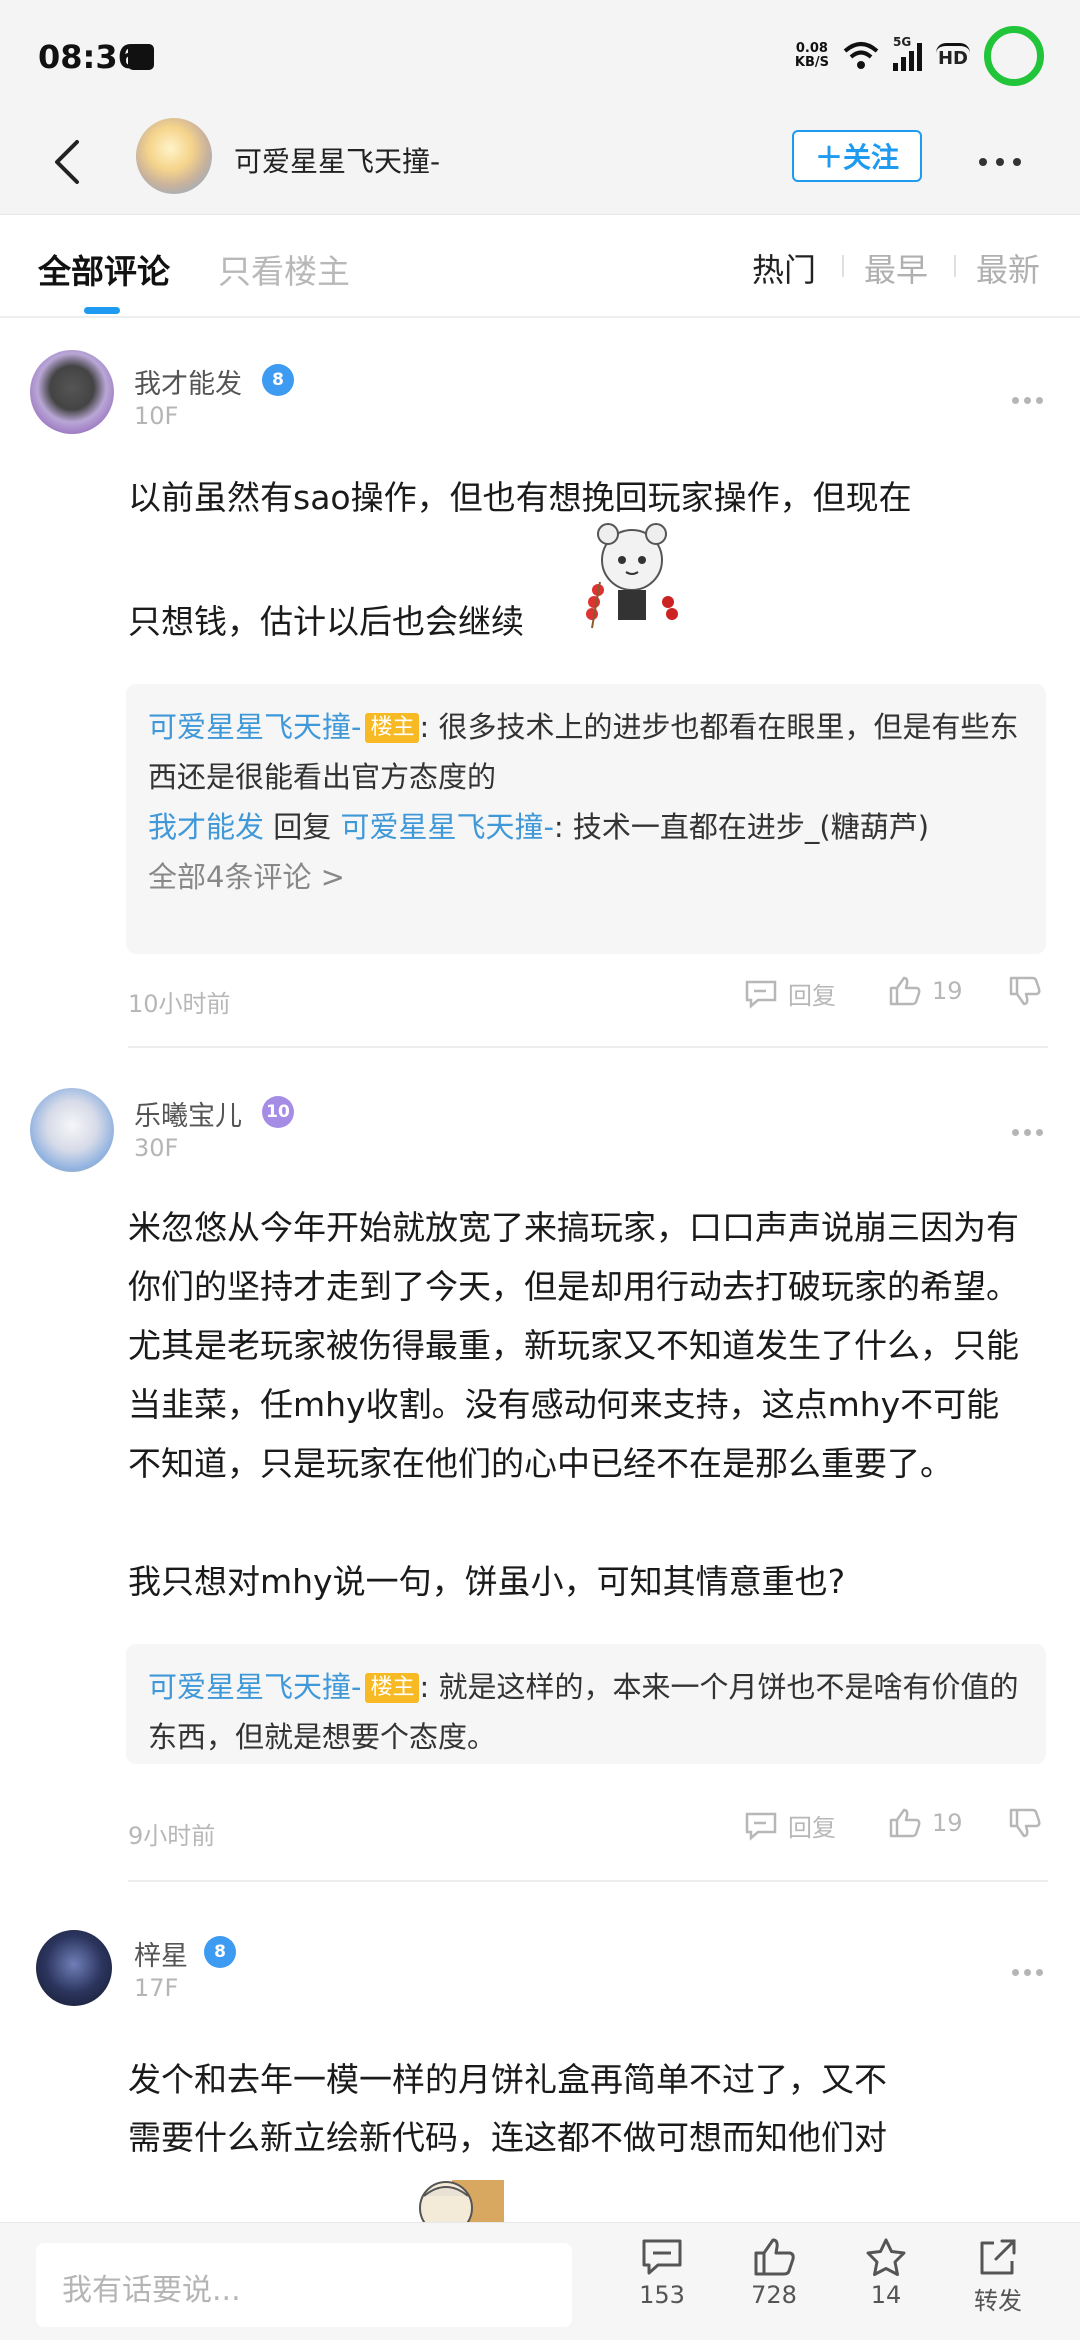 This screenshot has width=1080, height=2340. I want to click on share-button: 转发, so click(998, 2276).